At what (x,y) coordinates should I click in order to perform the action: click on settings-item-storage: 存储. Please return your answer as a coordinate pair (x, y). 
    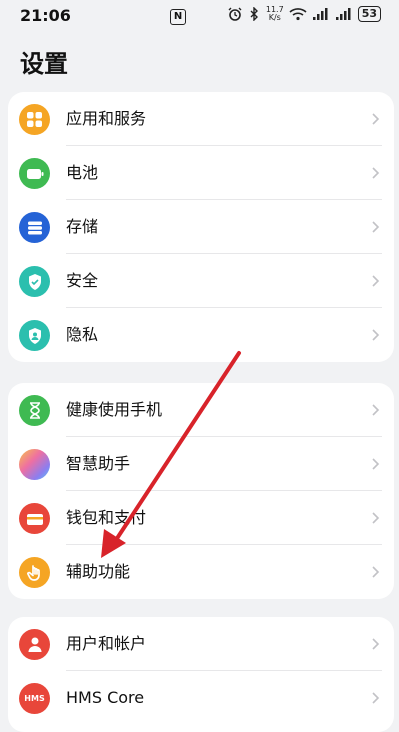
    Looking at the image, I should click on (201, 227).